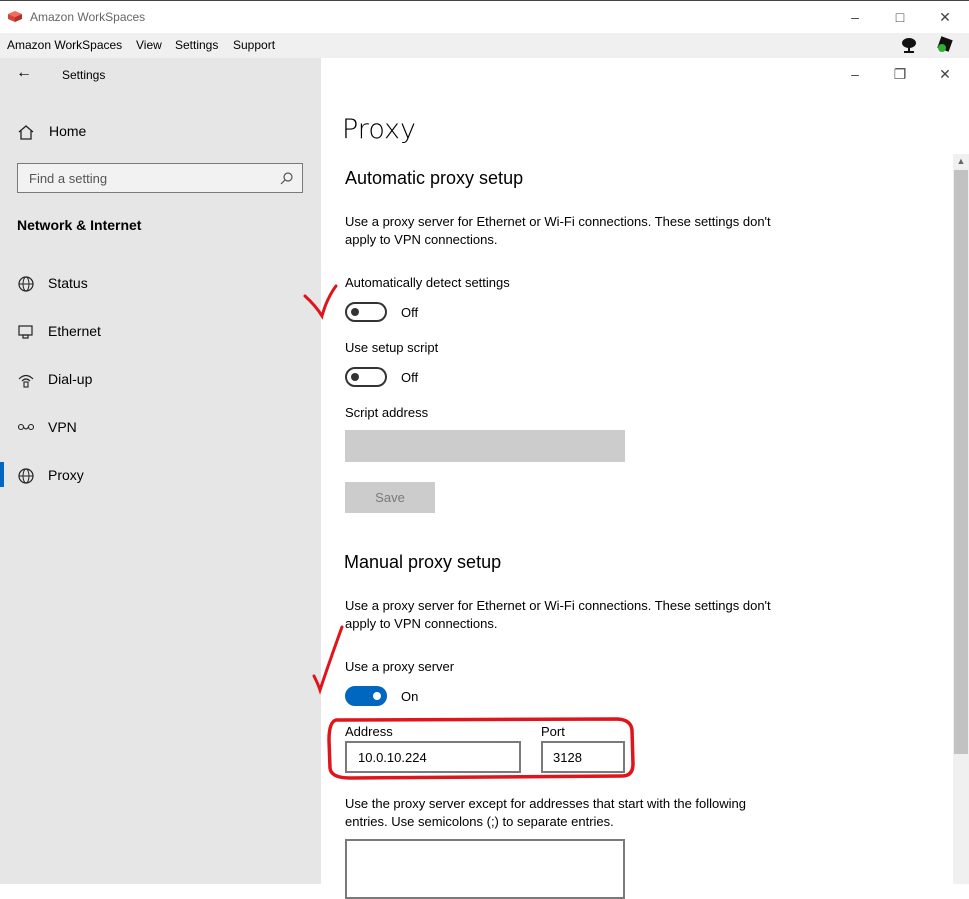 Image resolution: width=969 pixels, height=899 pixels. Describe the element at coordinates (410, 312) in the screenshot. I see `auto-detect-state: Off` at that location.